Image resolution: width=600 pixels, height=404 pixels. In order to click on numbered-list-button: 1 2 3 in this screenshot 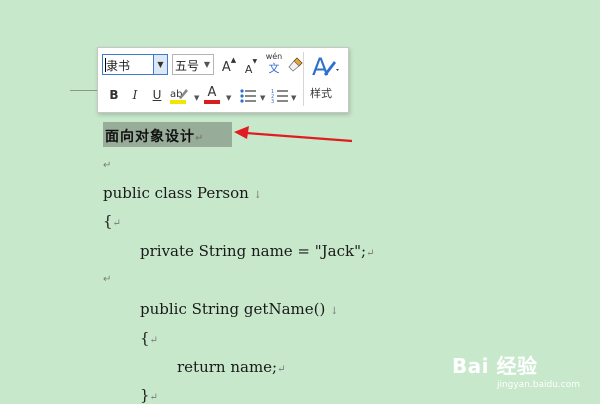, I will do `click(280, 98)`.